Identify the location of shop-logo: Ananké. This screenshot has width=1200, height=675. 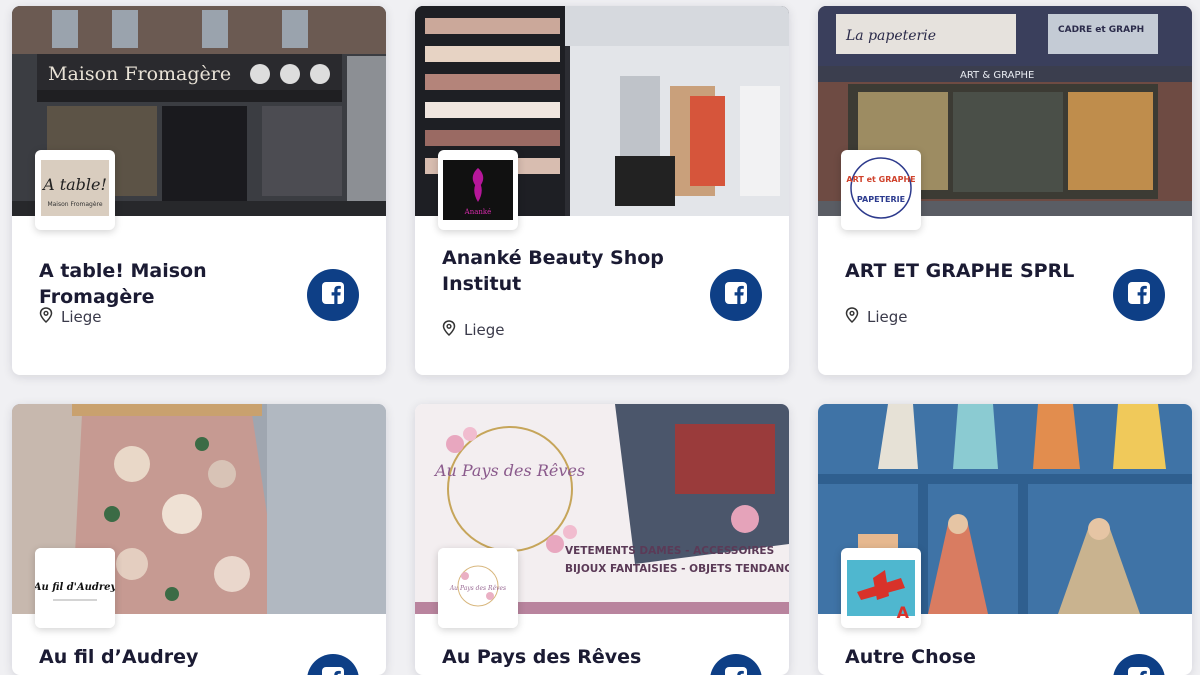
(478, 190).